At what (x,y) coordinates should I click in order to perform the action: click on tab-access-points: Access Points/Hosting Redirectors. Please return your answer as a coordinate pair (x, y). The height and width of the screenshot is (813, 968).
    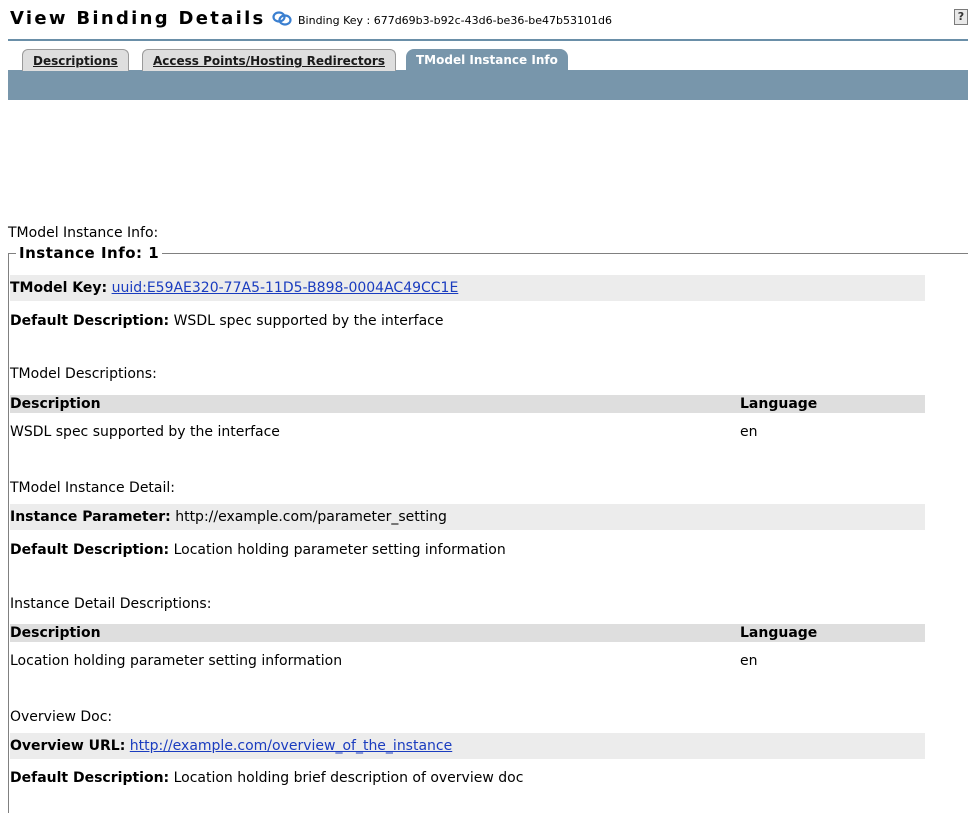
    Looking at the image, I should click on (269, 60).